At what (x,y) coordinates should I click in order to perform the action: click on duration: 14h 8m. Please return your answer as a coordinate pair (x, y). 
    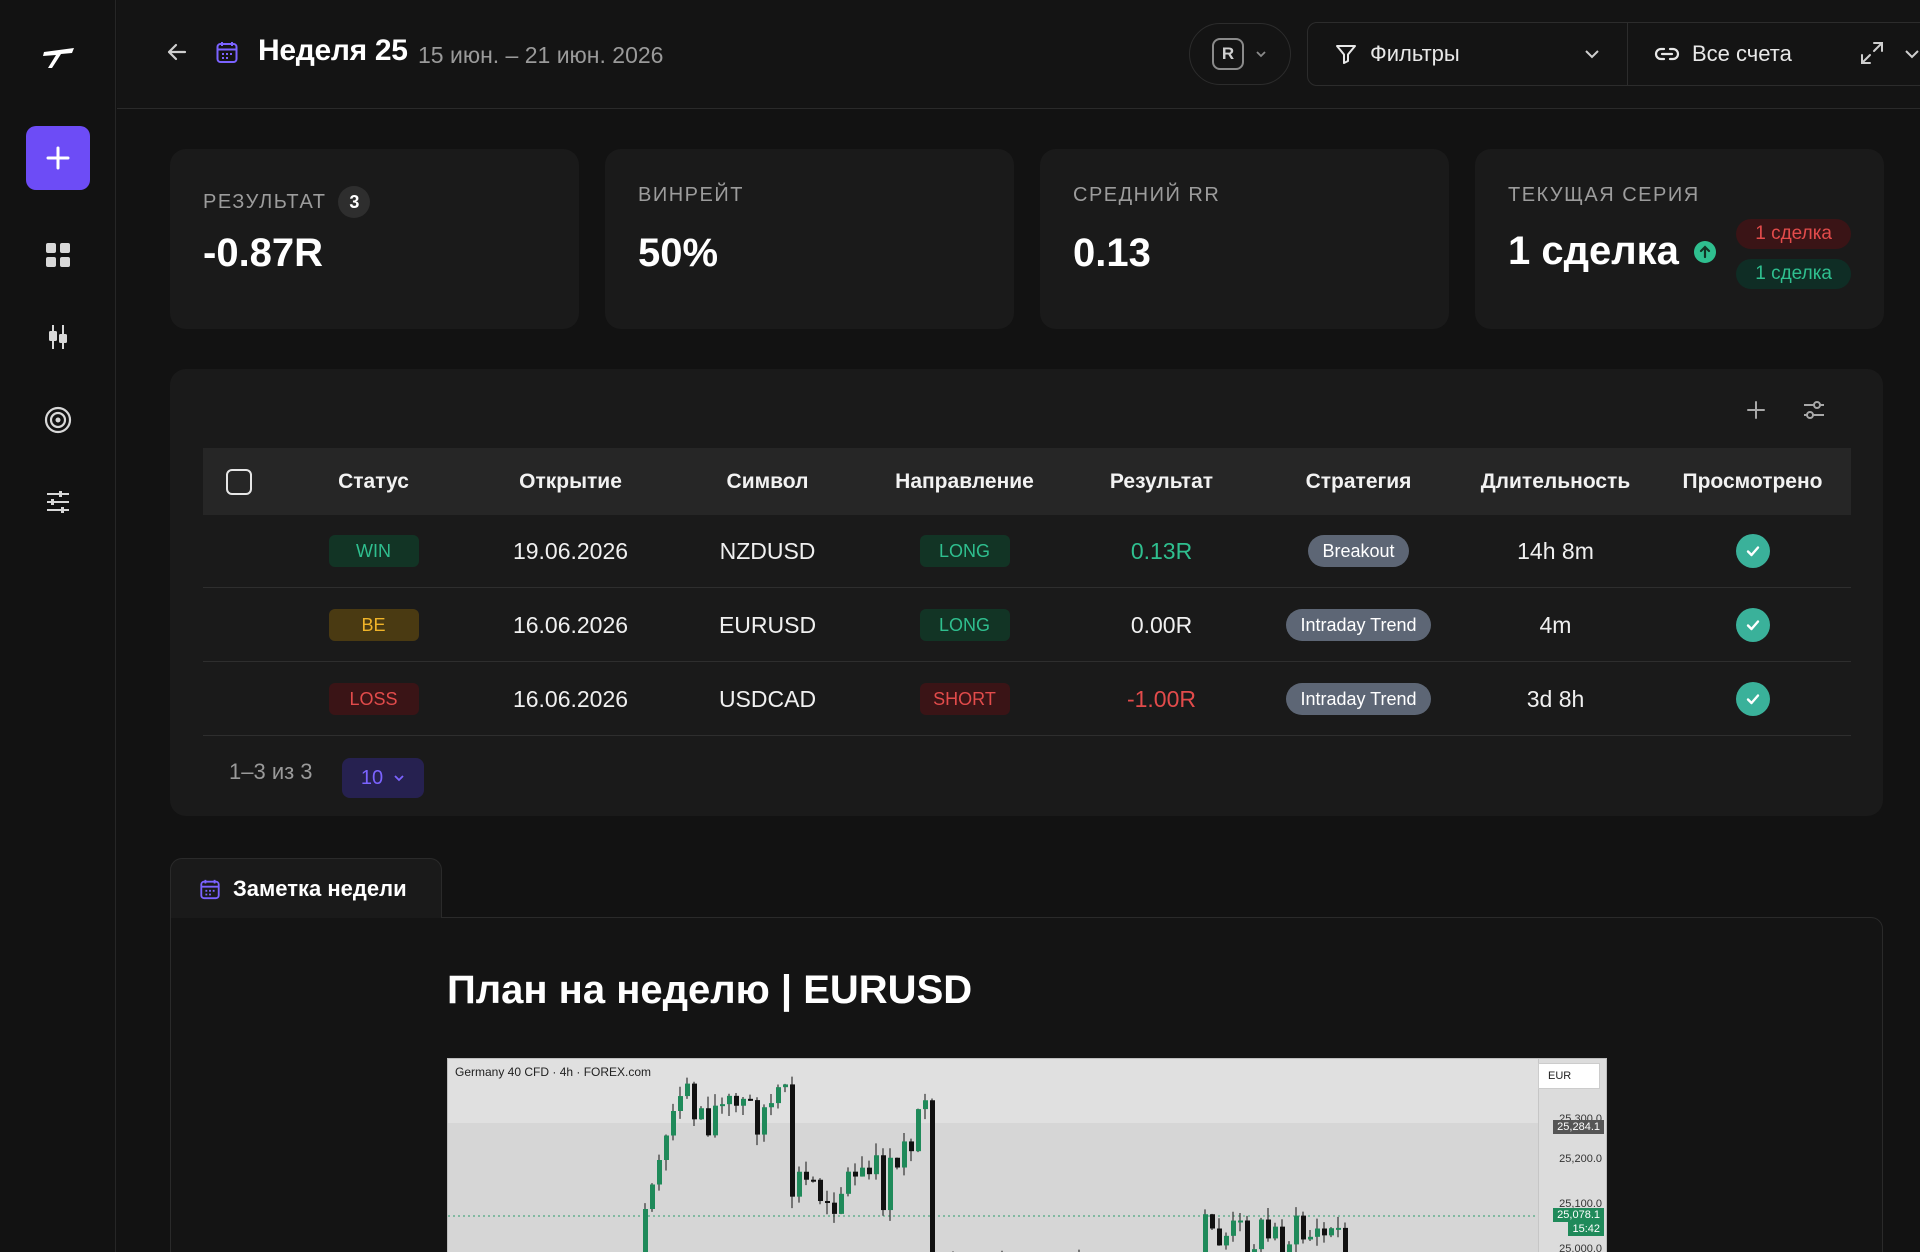
    Looking at the image, I should click on (1555, 550).